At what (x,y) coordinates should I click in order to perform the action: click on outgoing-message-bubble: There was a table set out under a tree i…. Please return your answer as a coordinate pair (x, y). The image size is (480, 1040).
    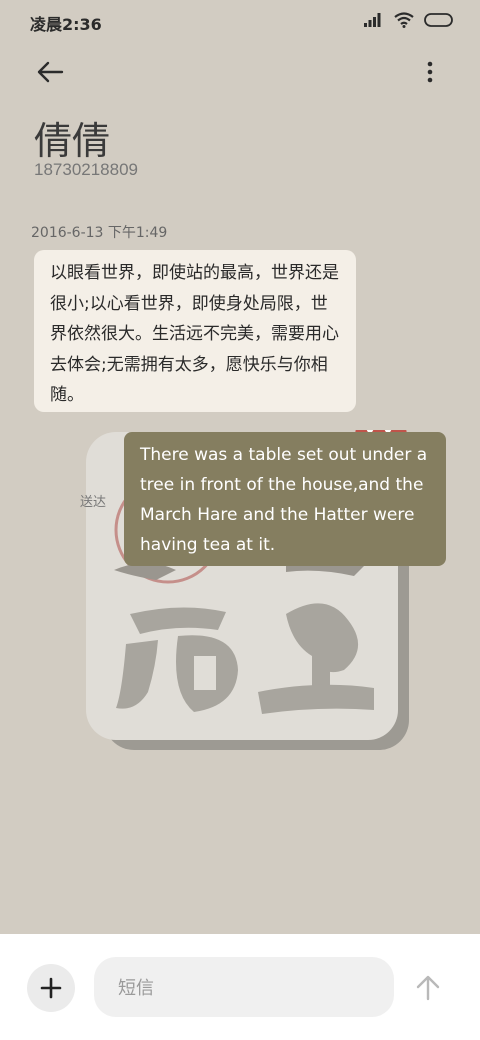
    Looking at the image, I should click on (285, 499).